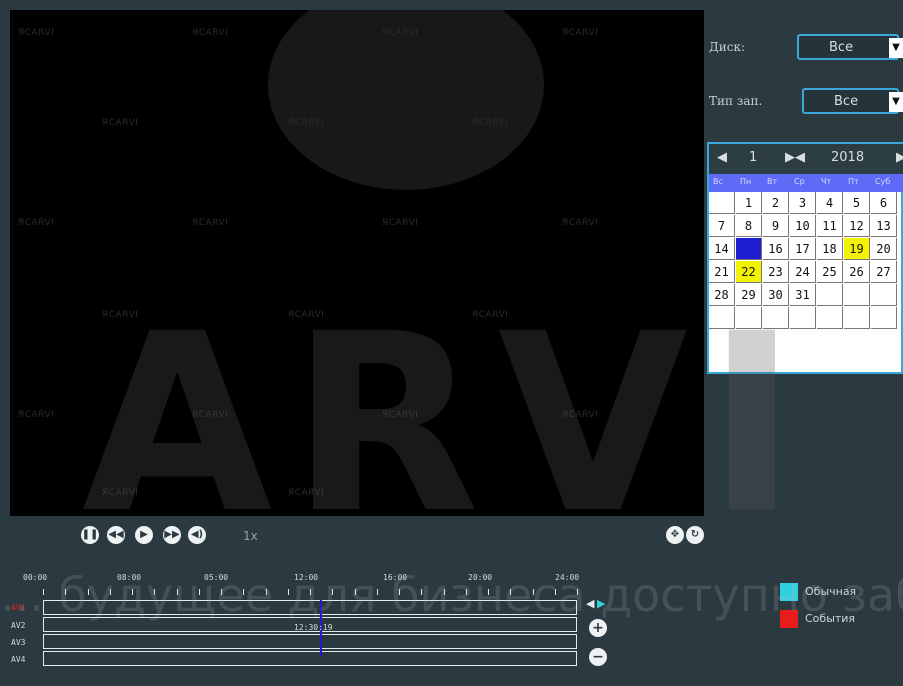 The width and height of the screenshot is (903, 686). What do you see at coordinates (852, 101) in the screenshot?
I see `record-type-select: Все ▼` at bounding box center [852, 101].